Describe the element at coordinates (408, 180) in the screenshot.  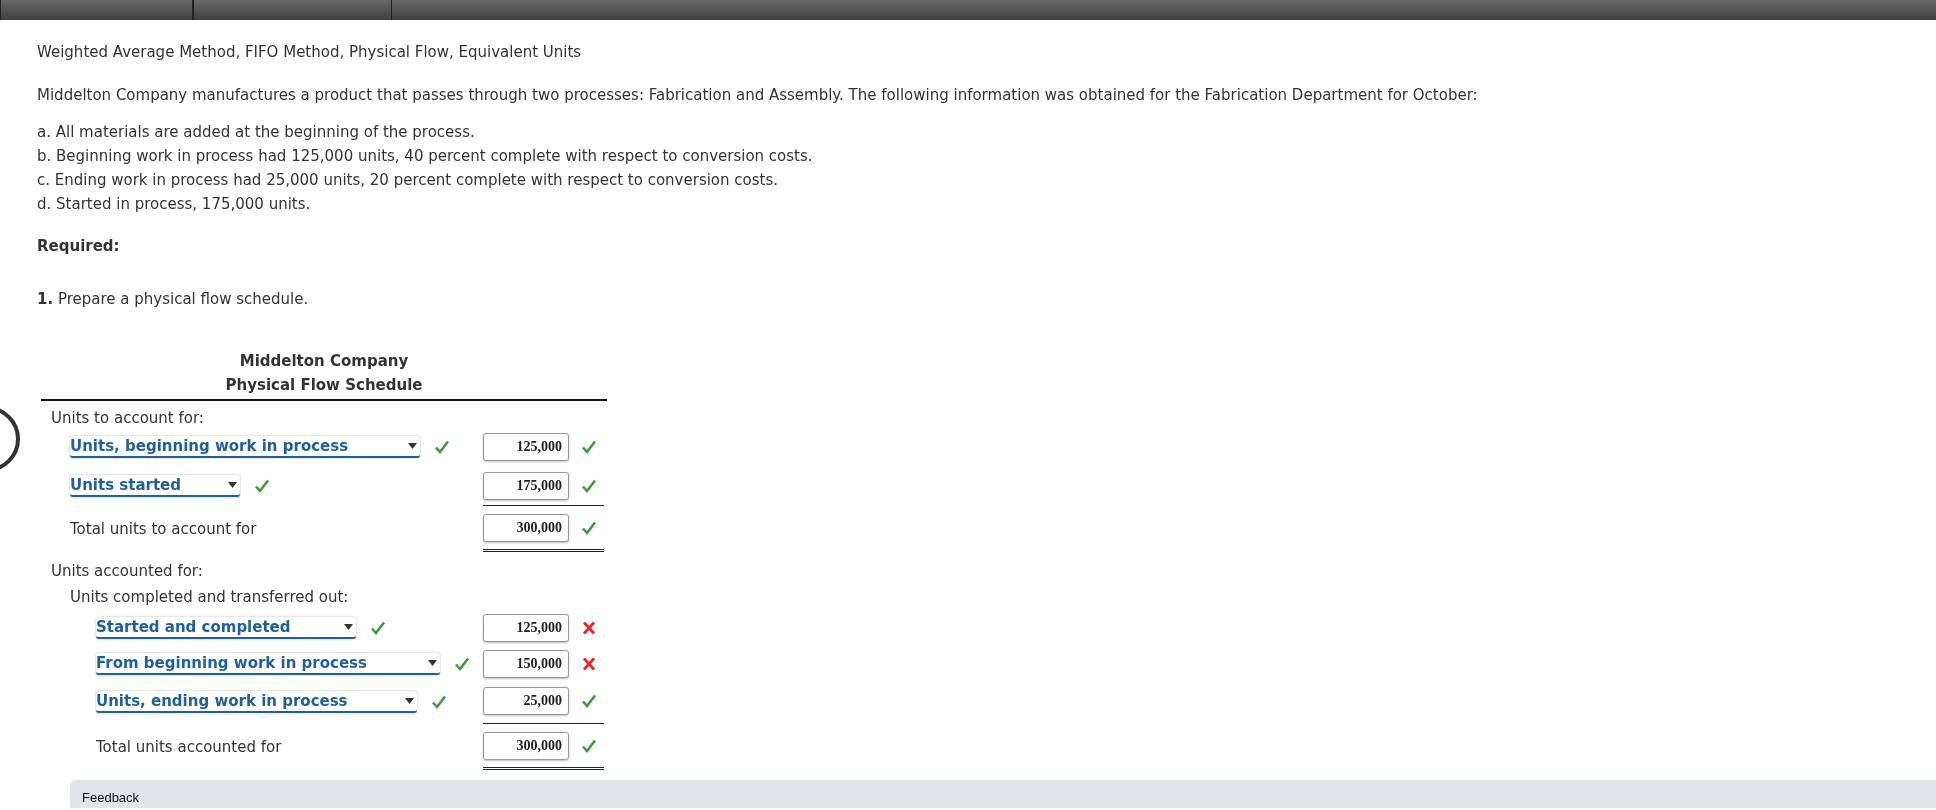
I see `condition-item: c. Ending work in process had 25,000 units, 20 percent complete with respect to conversion costs.` at that location.